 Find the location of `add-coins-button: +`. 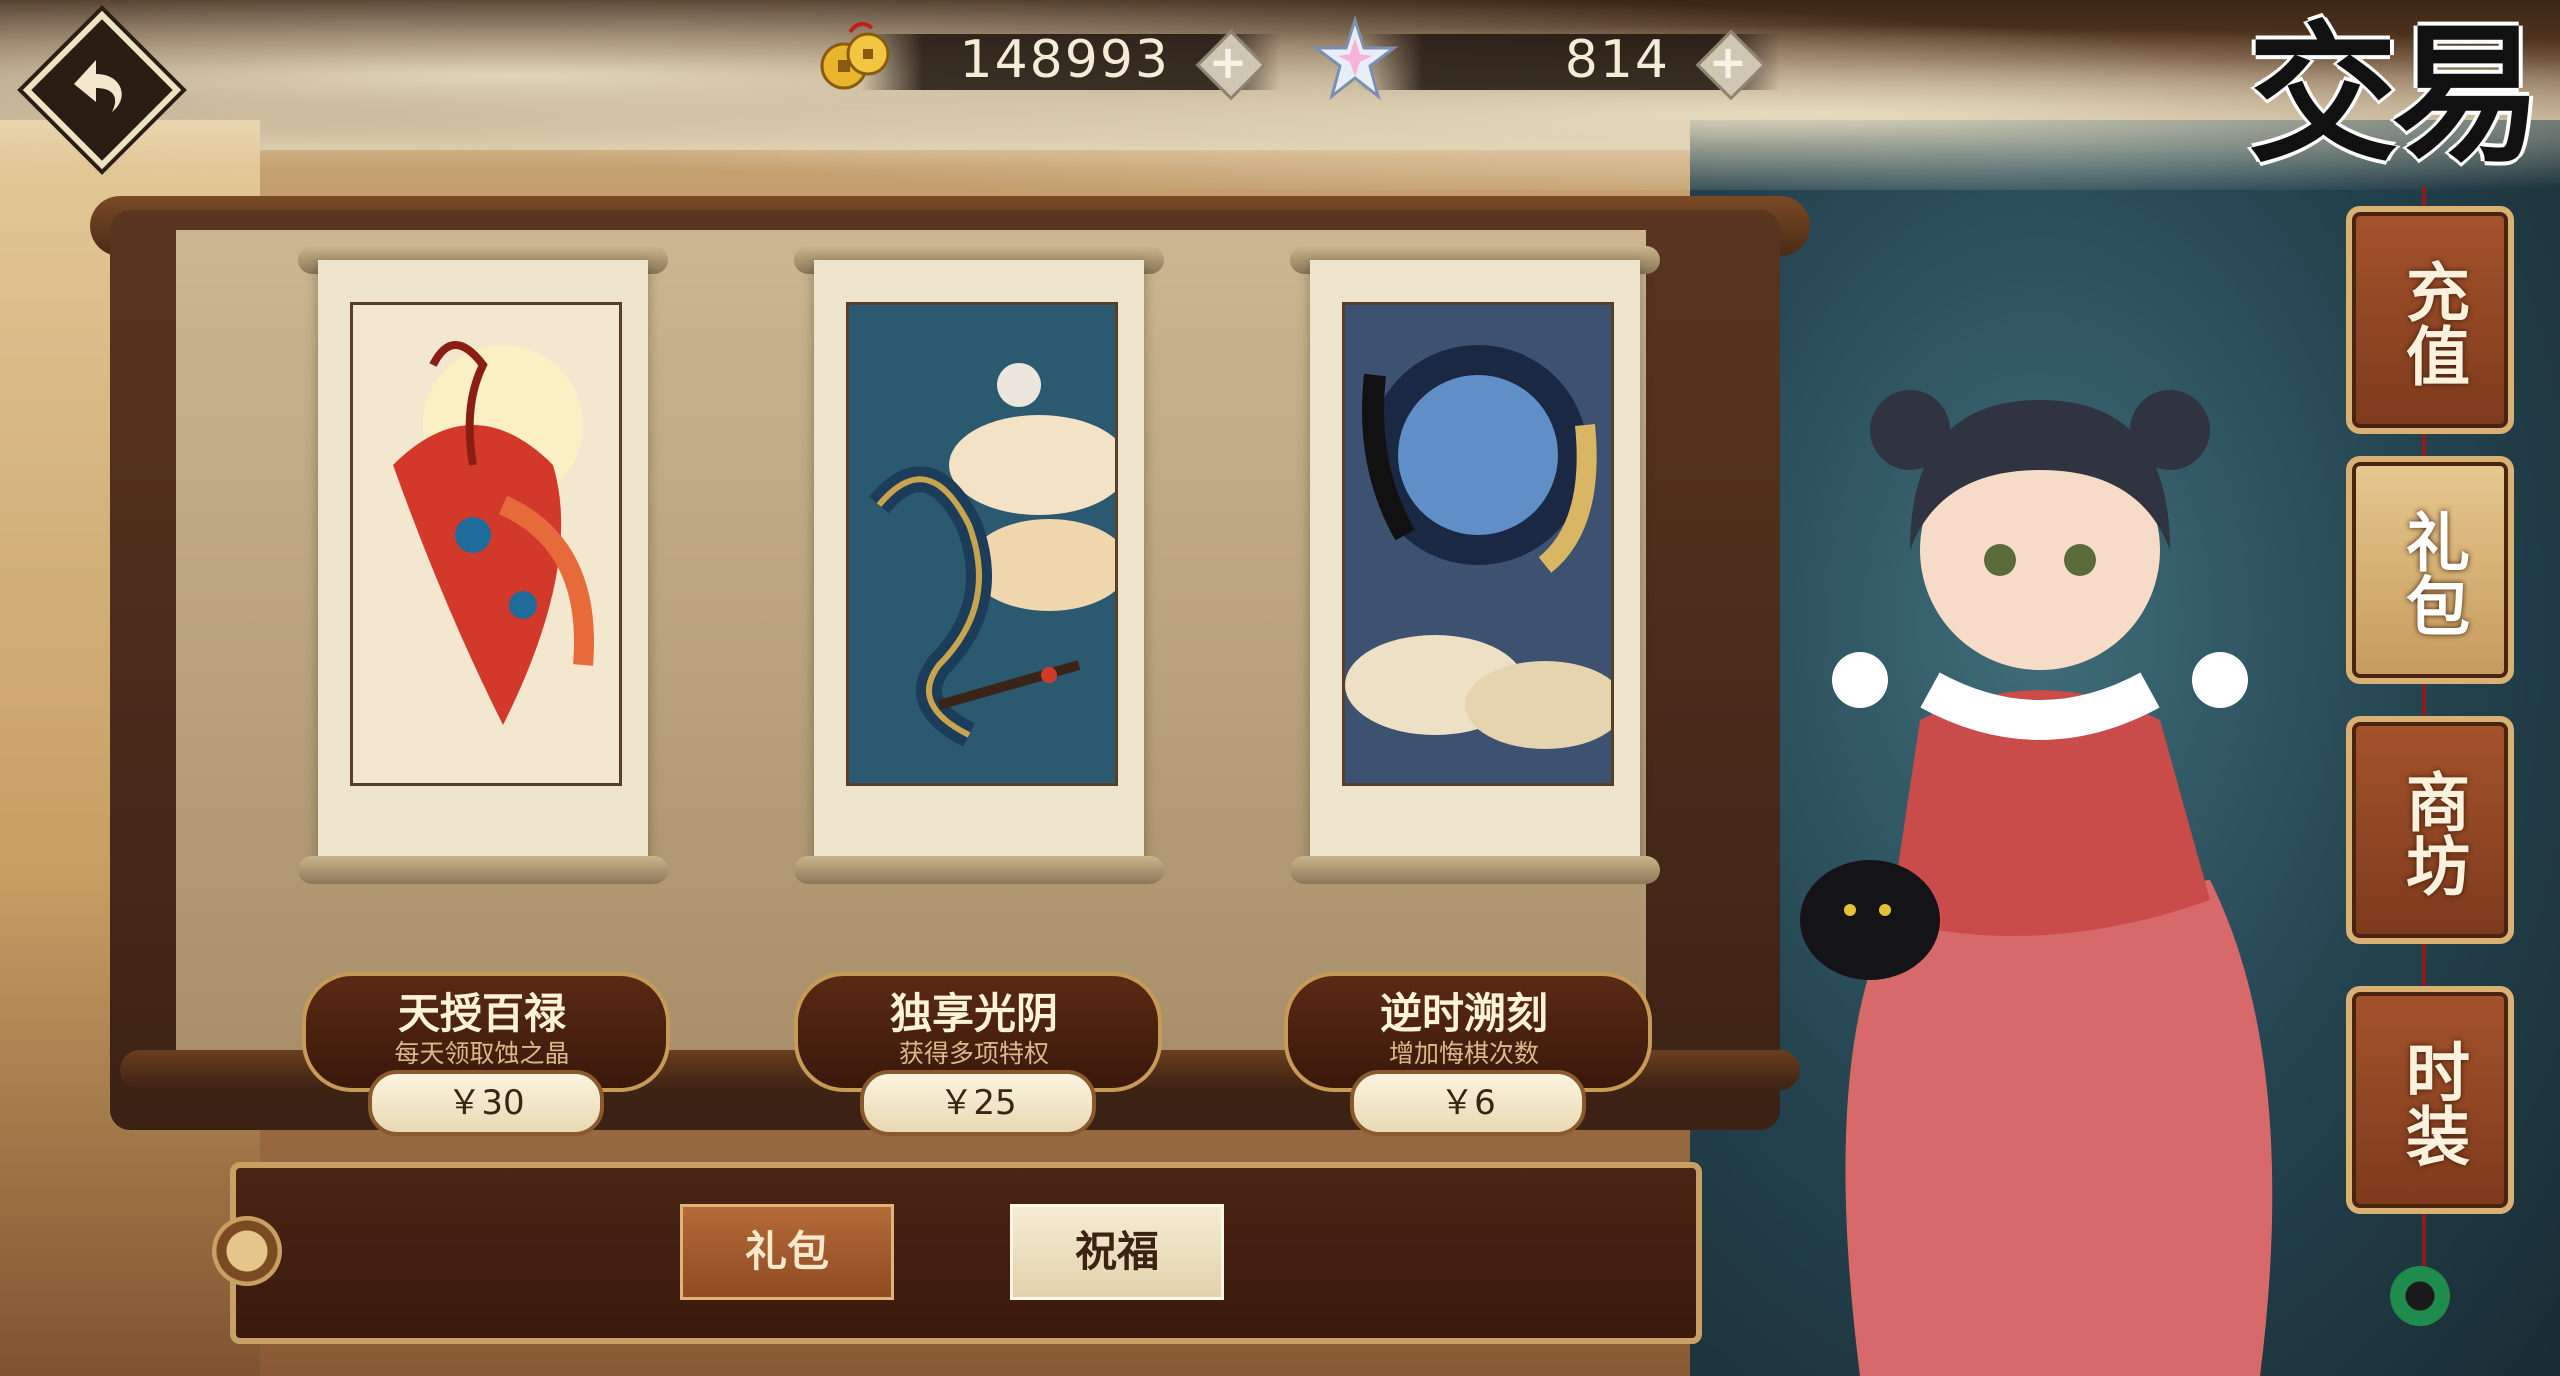

add-coins-button: + is located at coordinates (1231, 65).